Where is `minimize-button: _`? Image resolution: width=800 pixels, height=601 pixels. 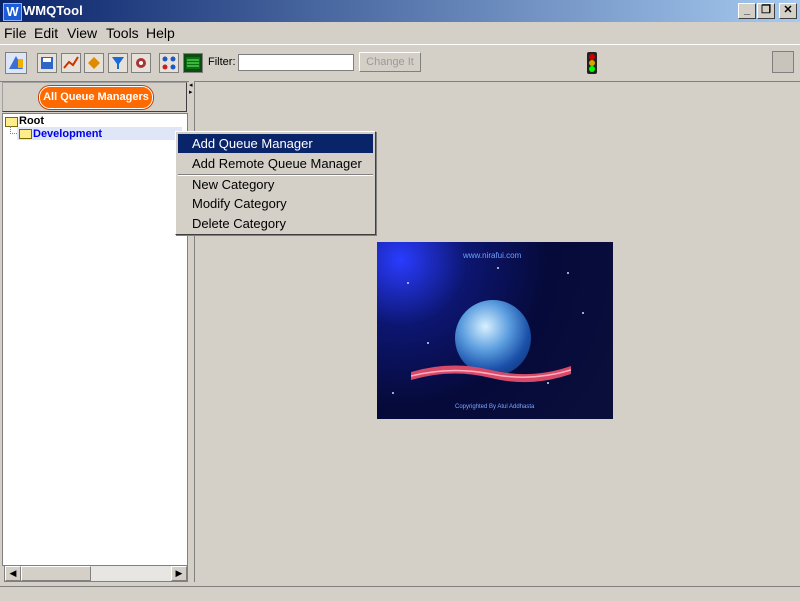 minimize-button: _ is located at coordinates (747, 11).